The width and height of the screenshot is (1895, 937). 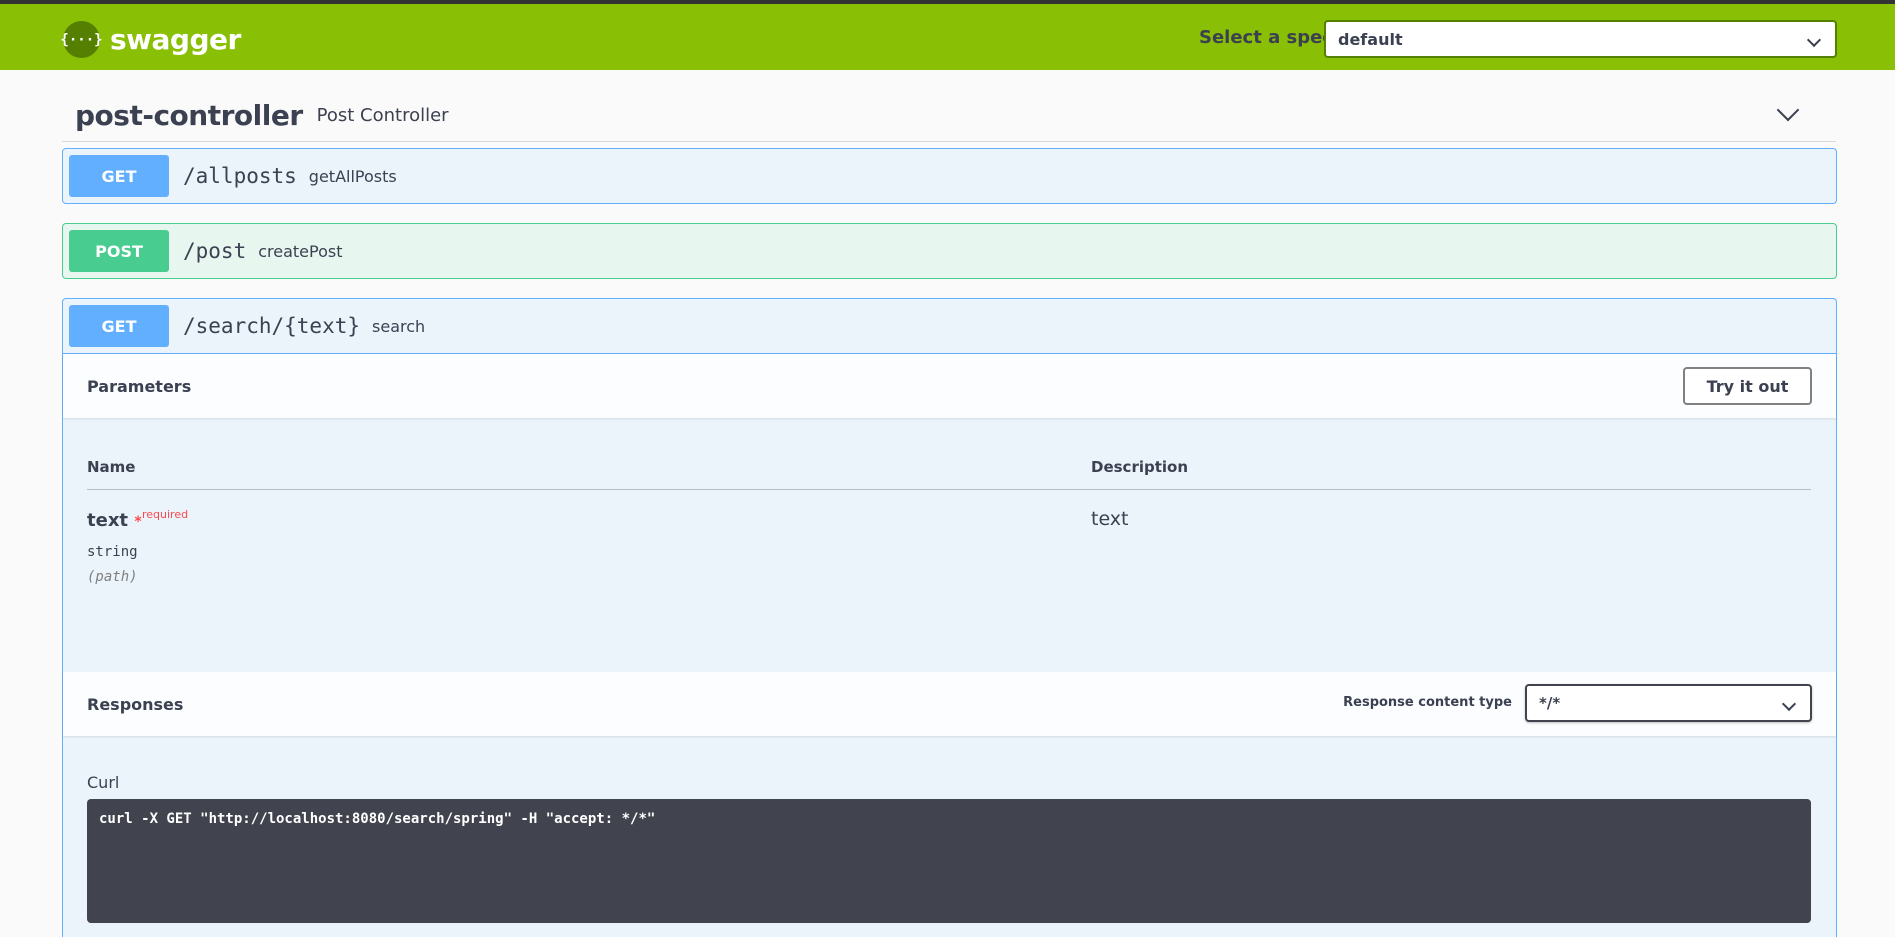 What do you see at coordinates (112, 552) in the screenshot?
I see `parameter-type: string` at bounding box center [112, 552].